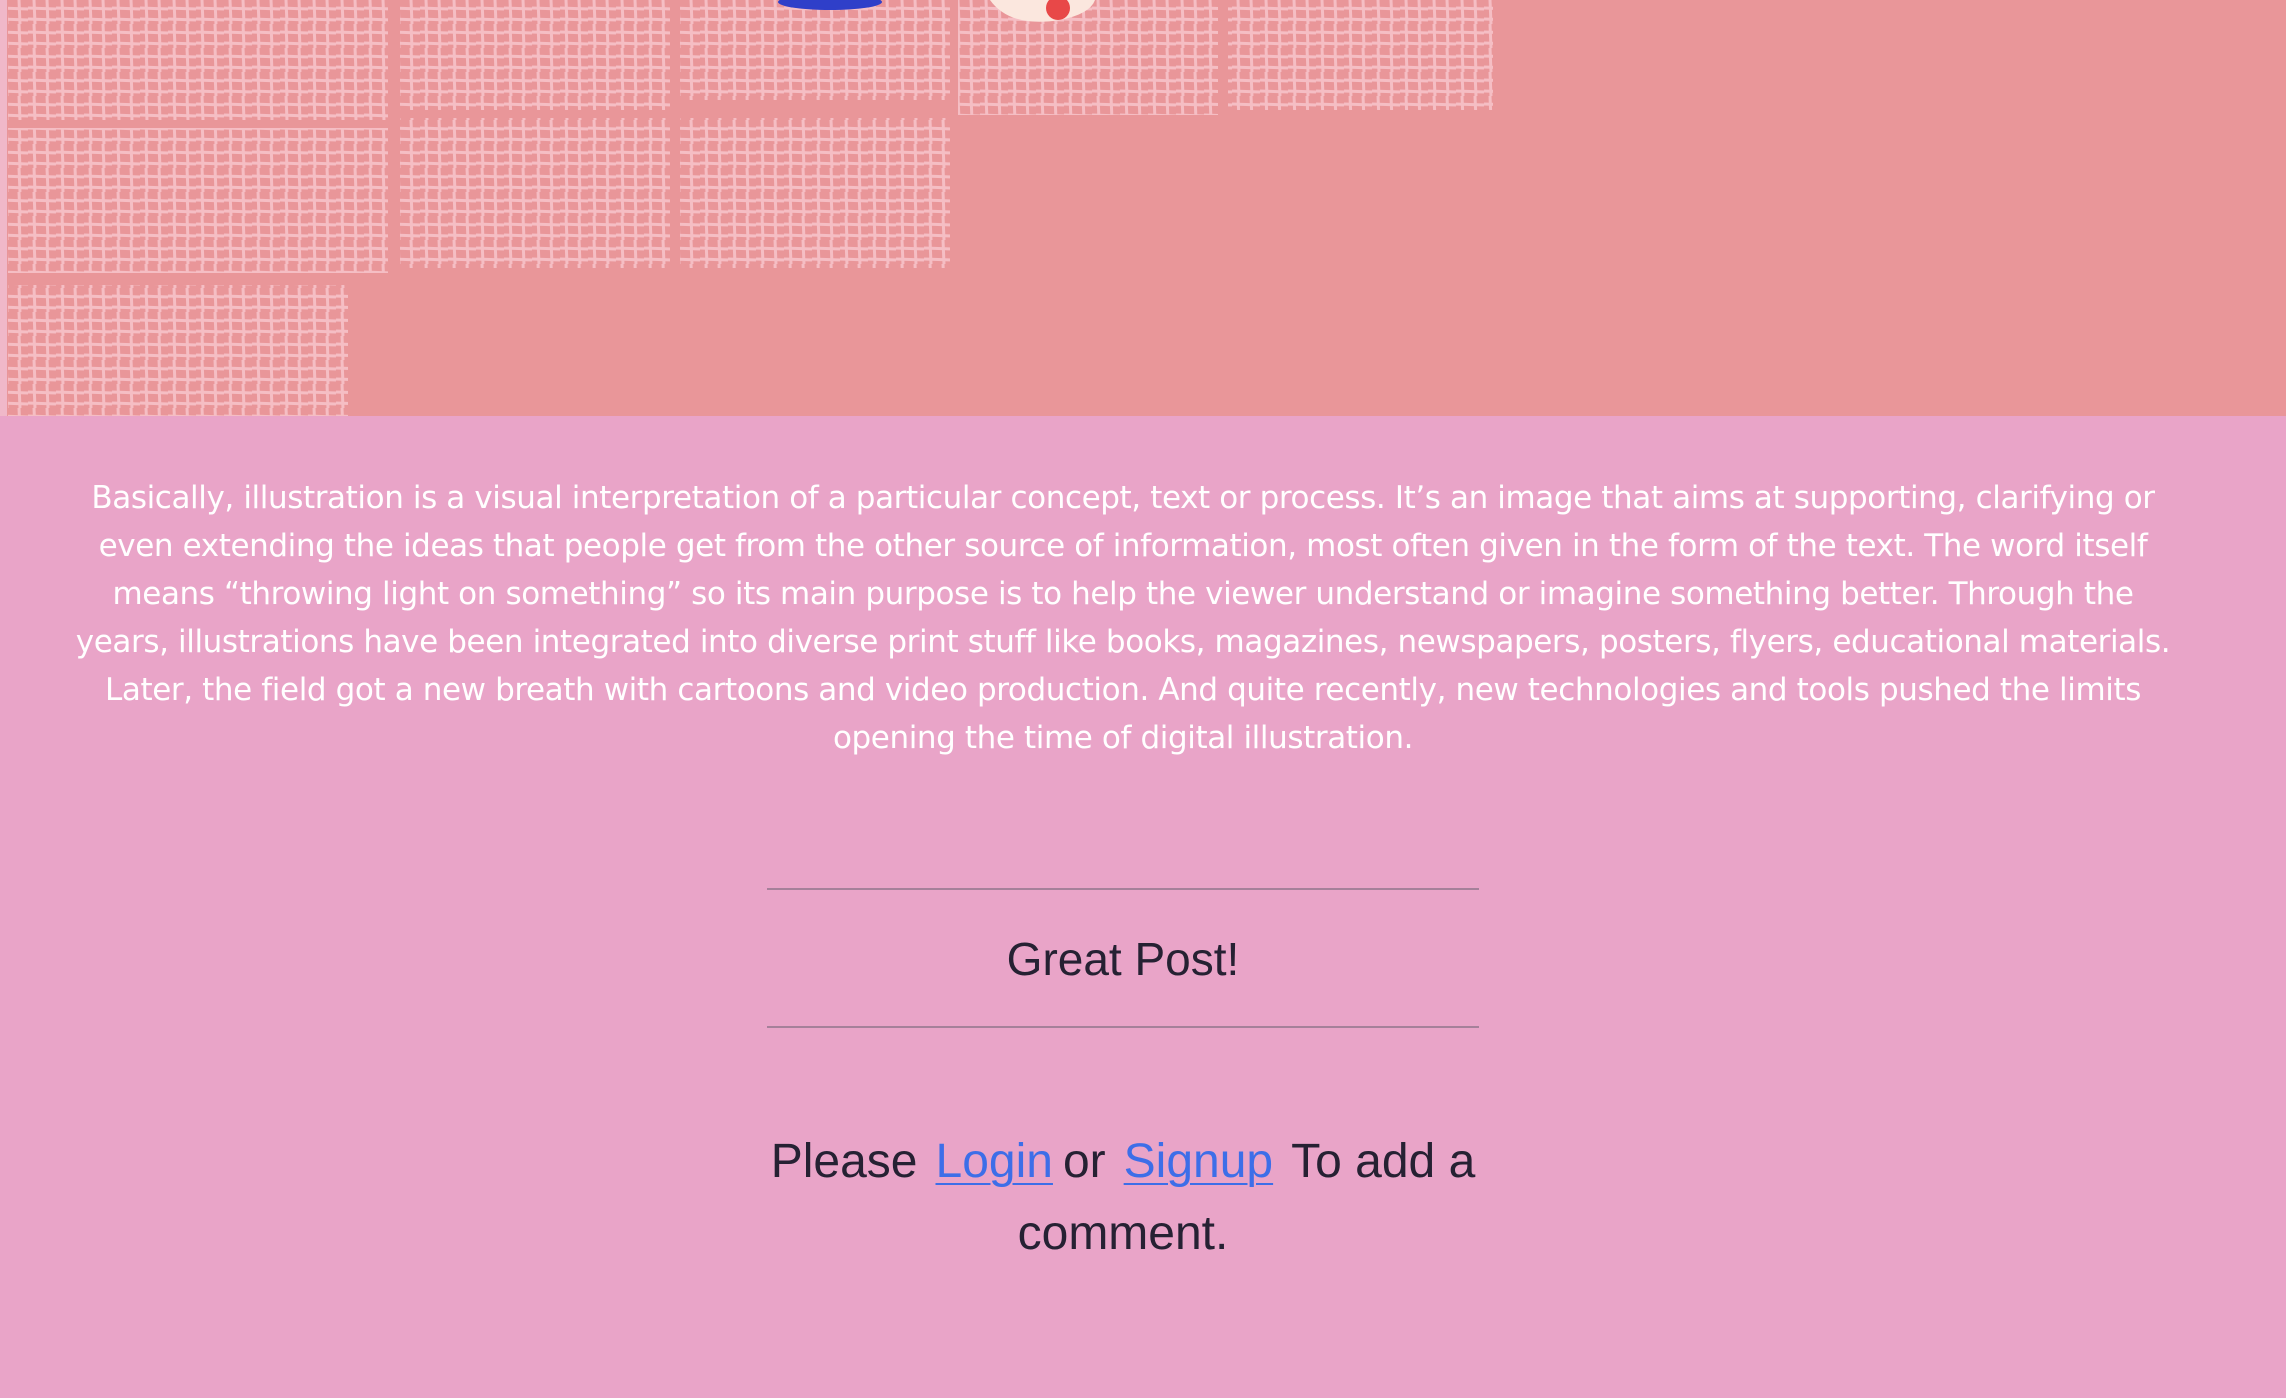 This screenshot has width=2286, height=1398. Describe the element at coordinates (1198, 1161) in the screenshot. I see `signup-link: Signup` at that location.